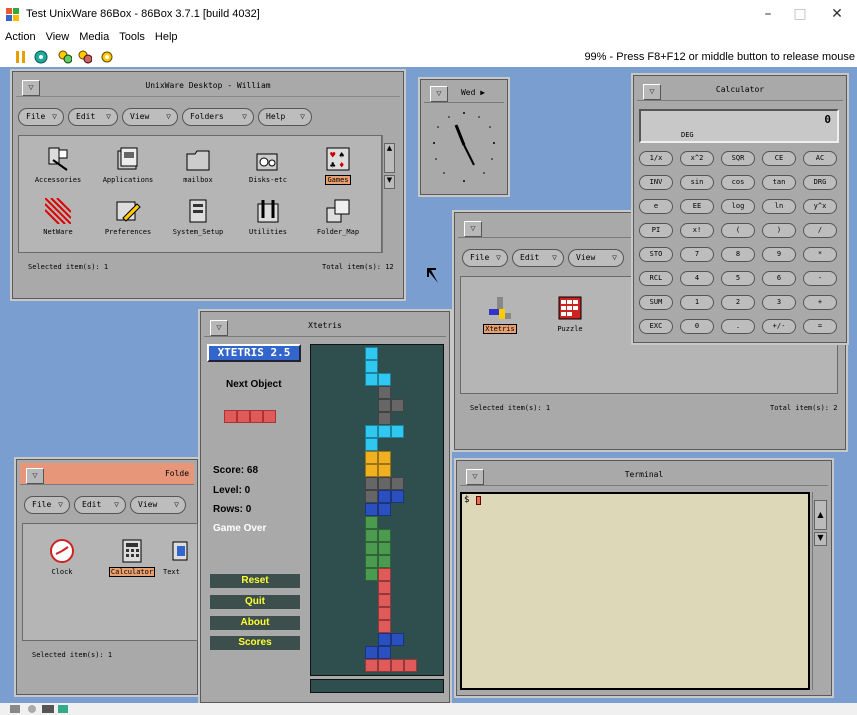 This screenshot has height=715, width=857. What do you see at coordinates (656, 230) in the screenshot?
I see `calc-key-pi: PI` at bounding box center [656, 230].